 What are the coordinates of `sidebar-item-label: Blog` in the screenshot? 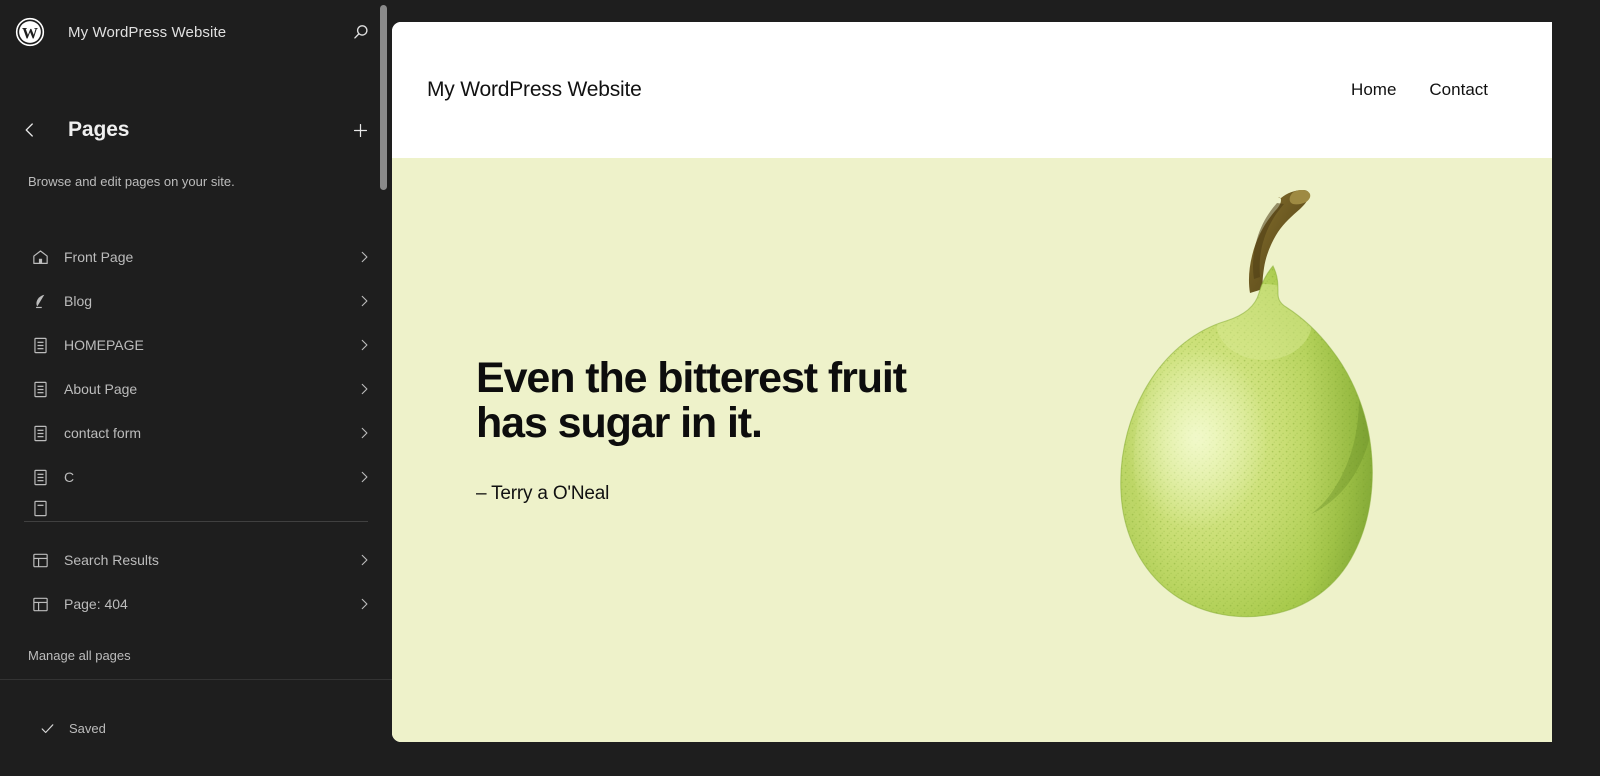 It's located at (78, 301).